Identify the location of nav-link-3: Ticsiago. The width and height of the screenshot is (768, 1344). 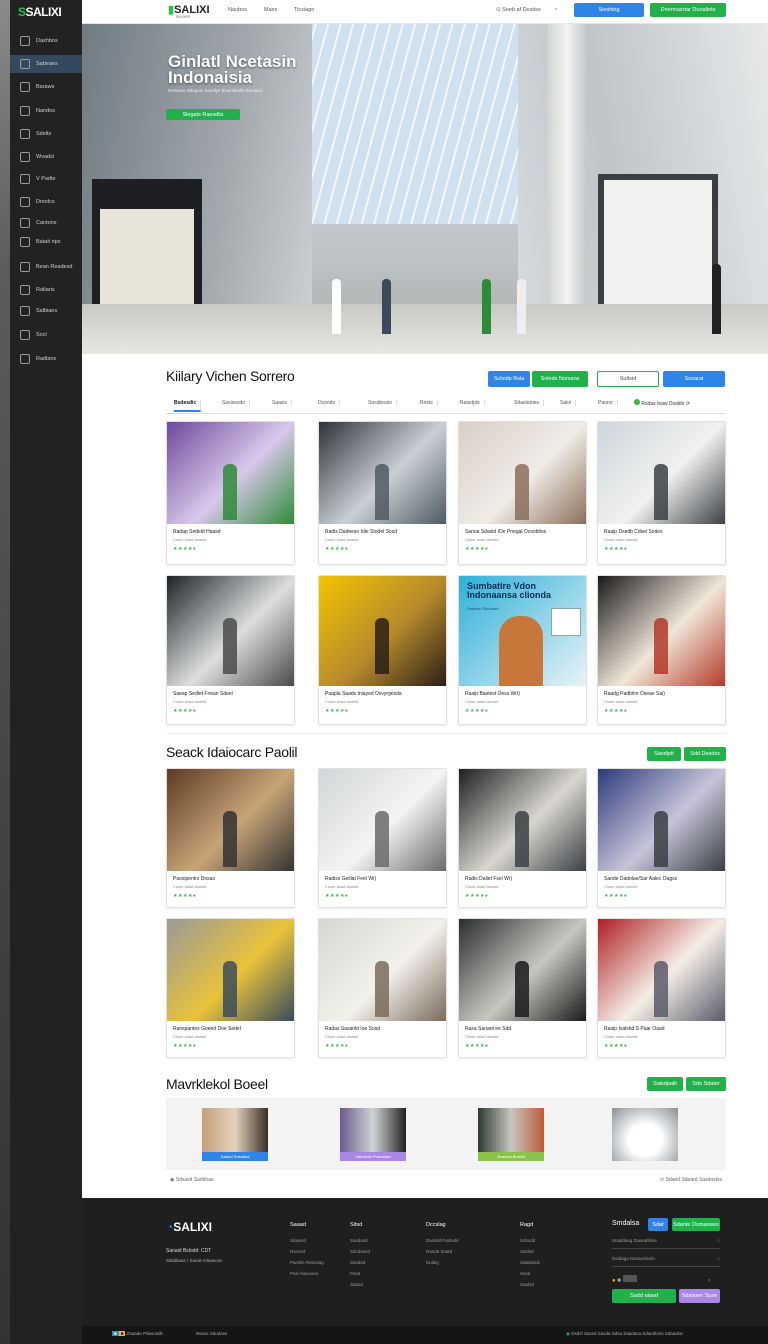
(304, 10).